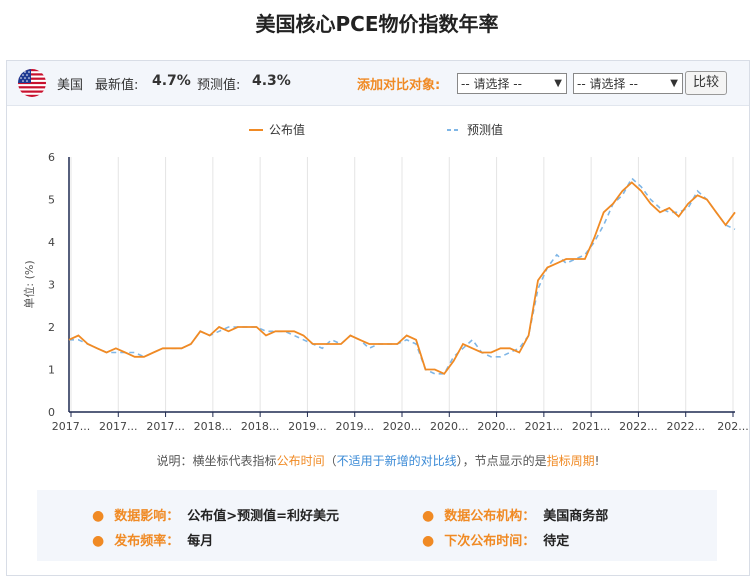 The image size is (754, 582). What do you see at coordinates (263, 516) in the screenshot?
I see `impact-value: 公布值>预测值=利好美元` at bounding box center [263, 516].